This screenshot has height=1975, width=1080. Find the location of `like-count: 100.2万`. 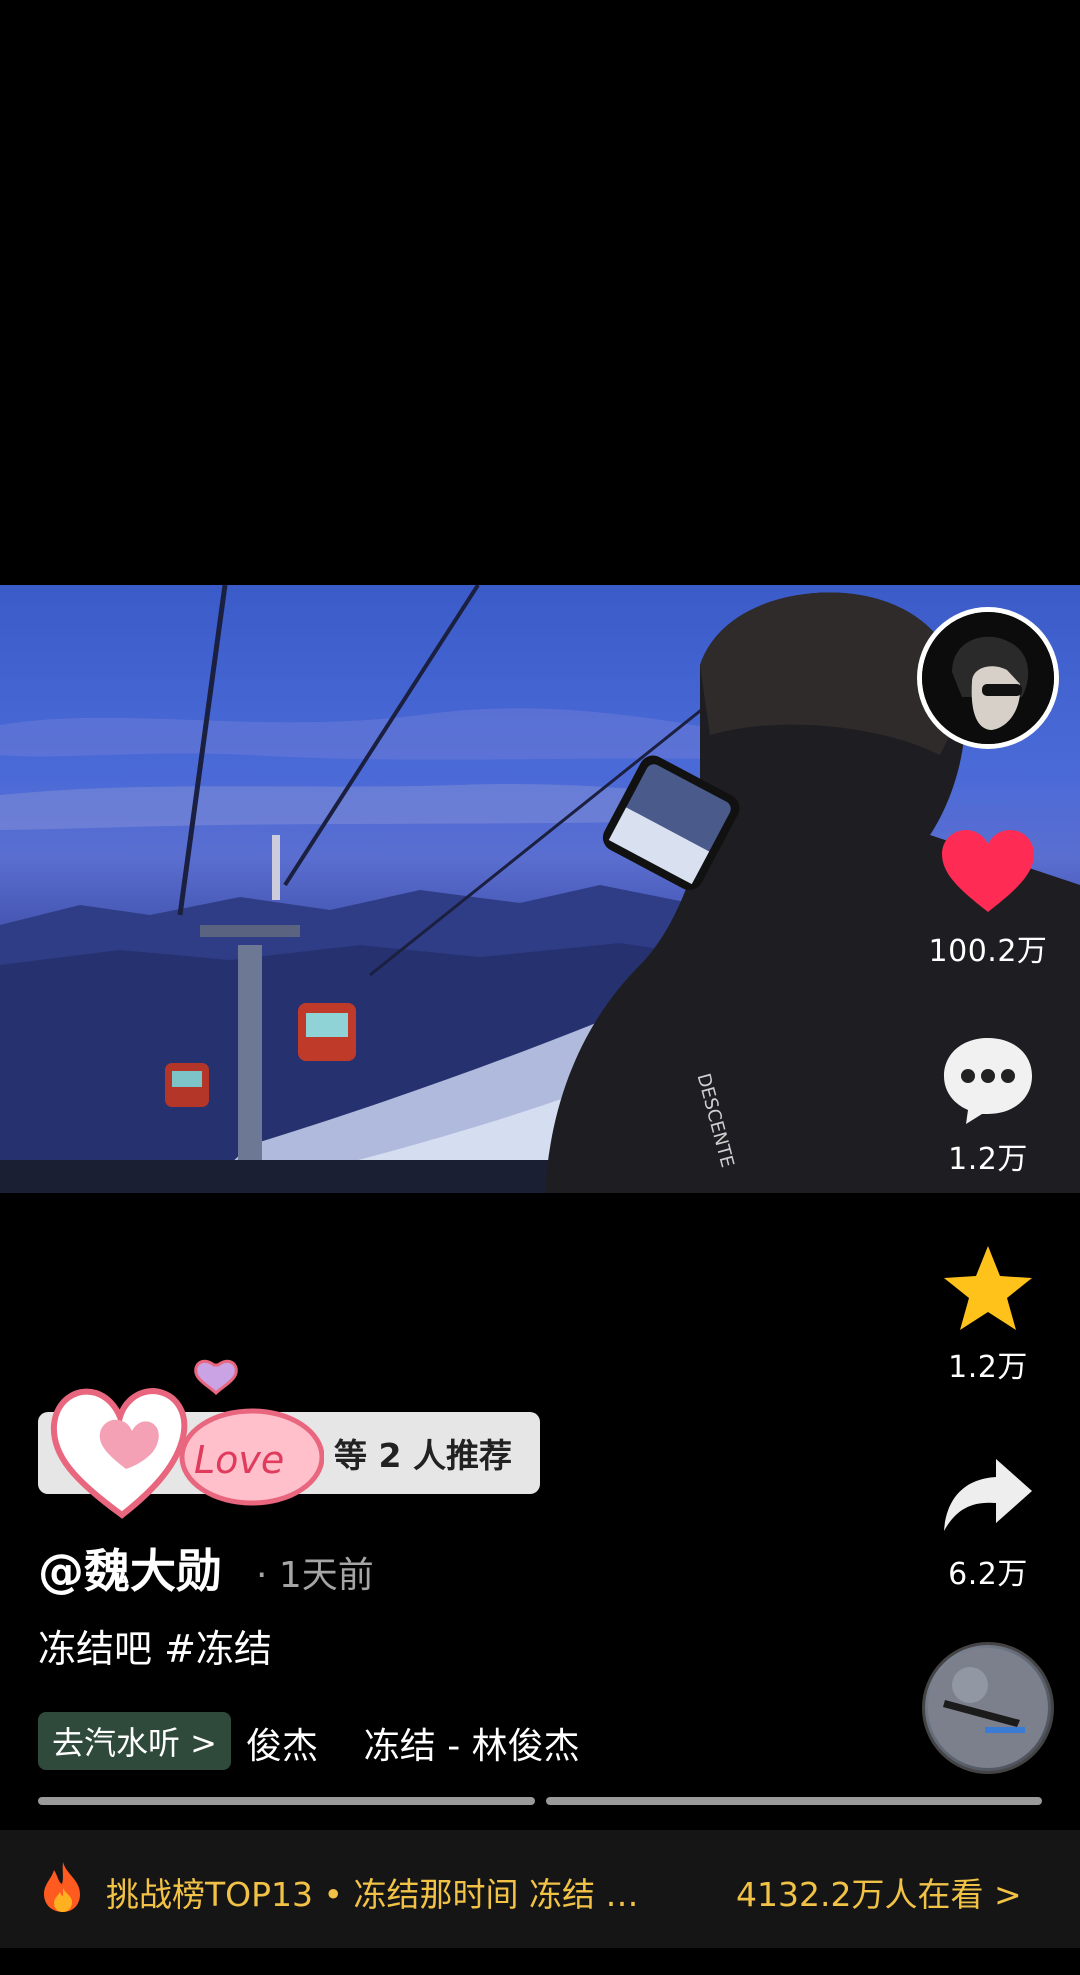

like-count: 100.2万 is located at coordinates (988, 951).